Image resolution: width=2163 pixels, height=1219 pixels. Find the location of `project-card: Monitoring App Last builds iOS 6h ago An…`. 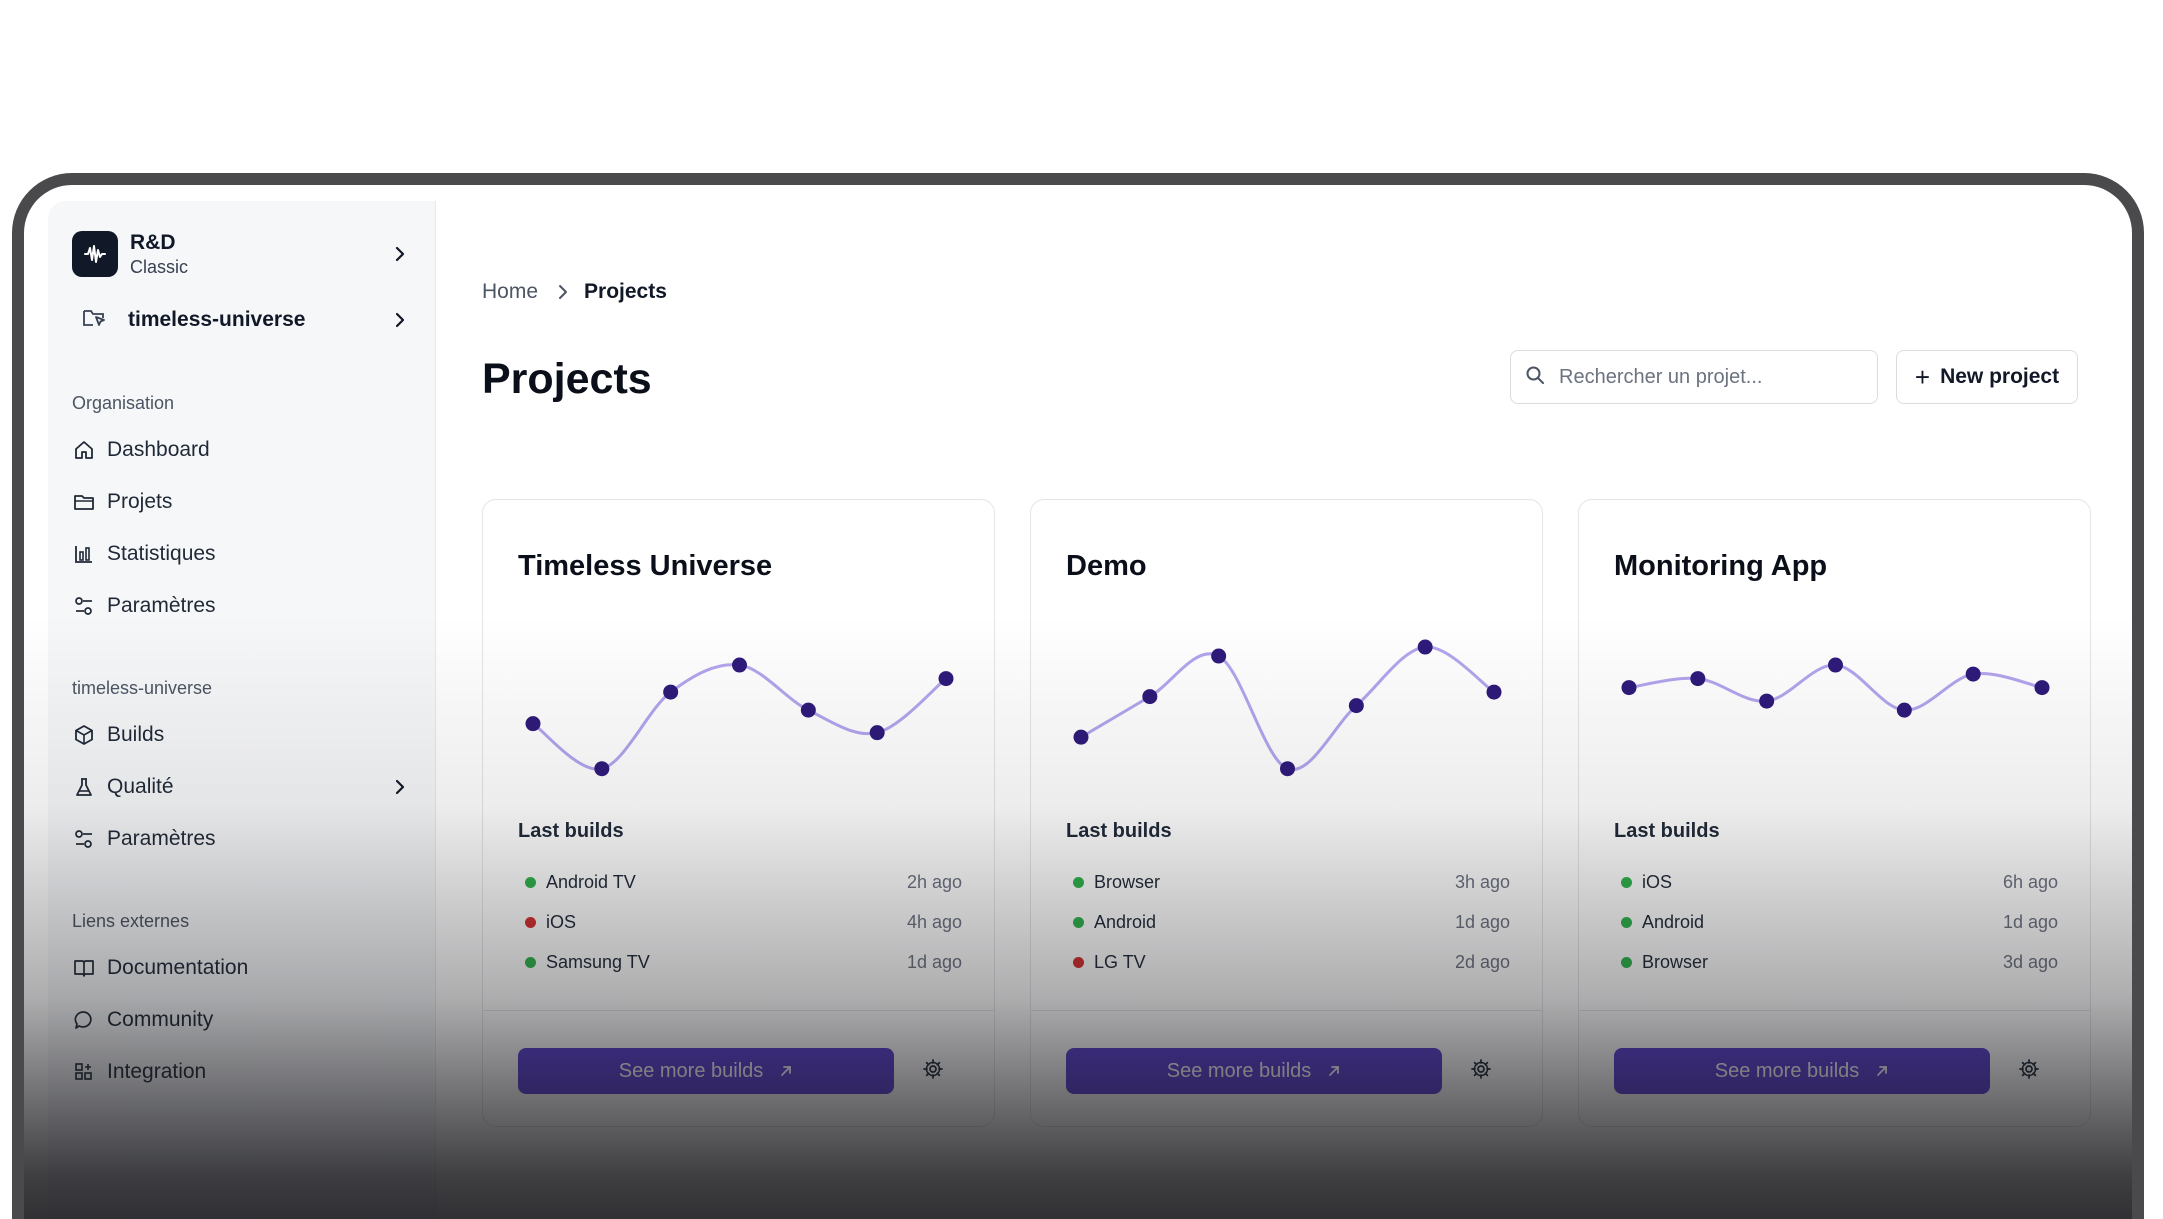

project-card: Monitoring App Last builds iOS 6h ago An… is located at coordinates (1834, 813).